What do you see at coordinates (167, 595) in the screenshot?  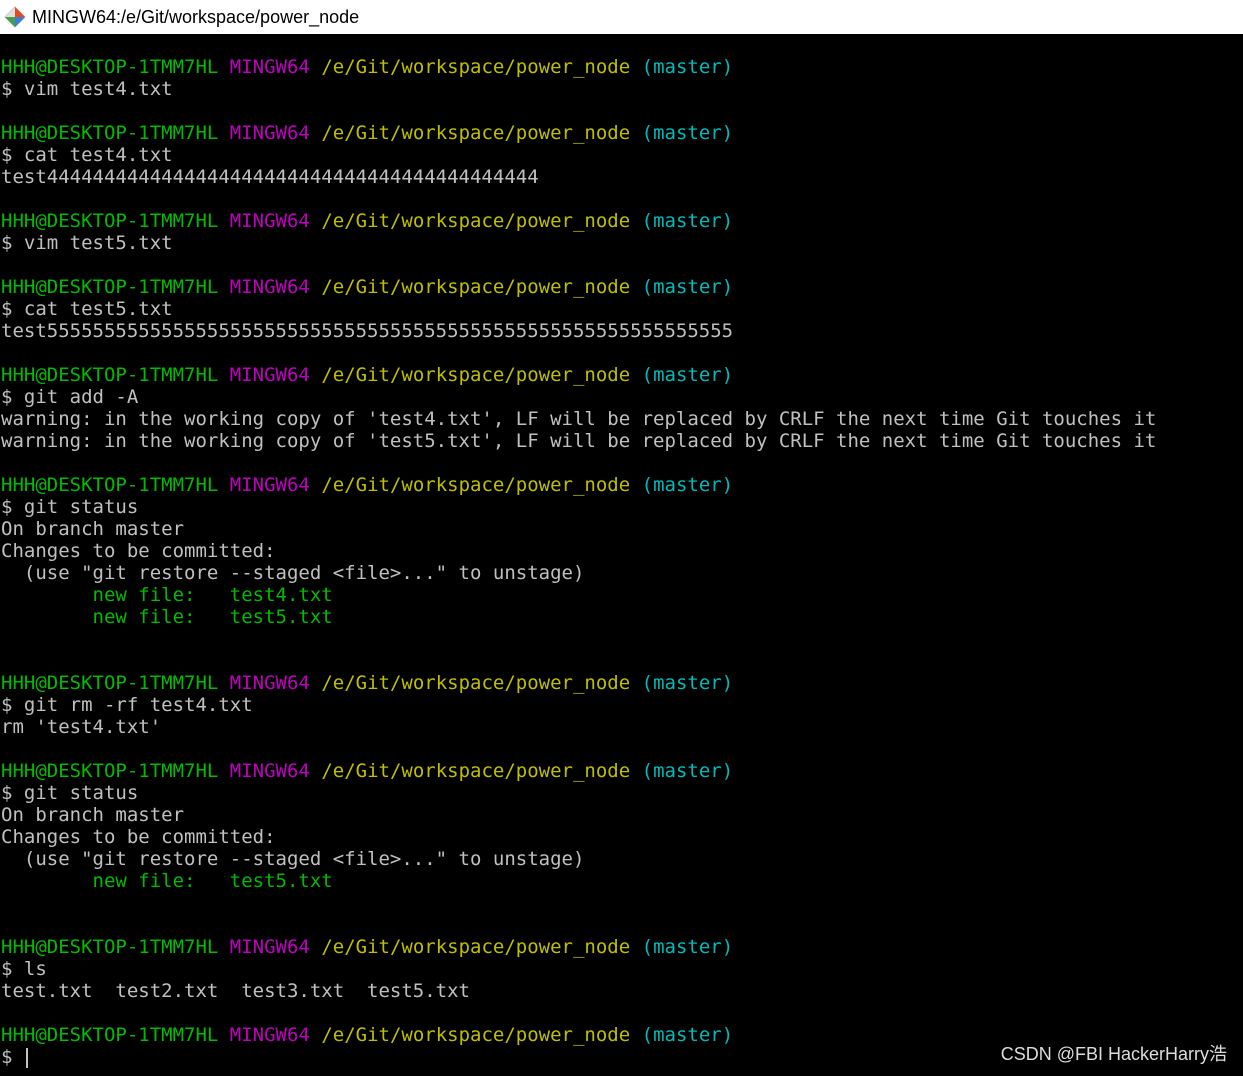 I see `staged-file-line: new file: test4.txt` at bounding box center [167, 595].